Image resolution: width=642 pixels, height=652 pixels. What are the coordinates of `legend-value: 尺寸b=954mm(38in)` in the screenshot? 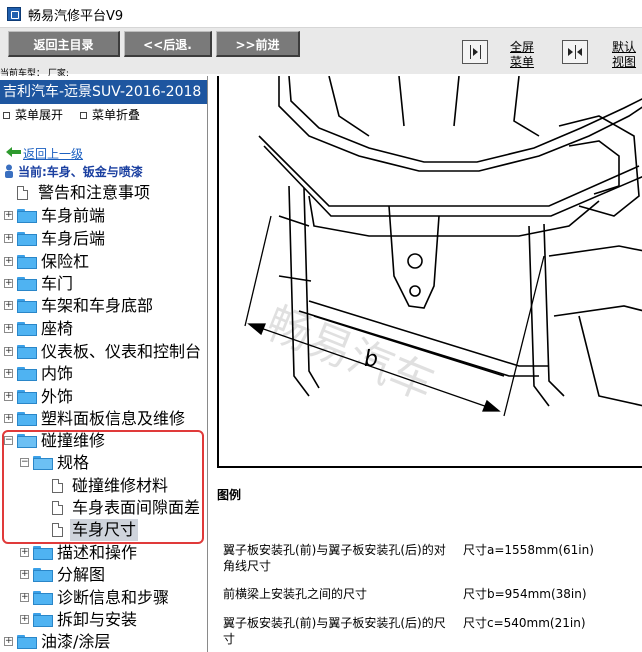 It's located at (525, 594).